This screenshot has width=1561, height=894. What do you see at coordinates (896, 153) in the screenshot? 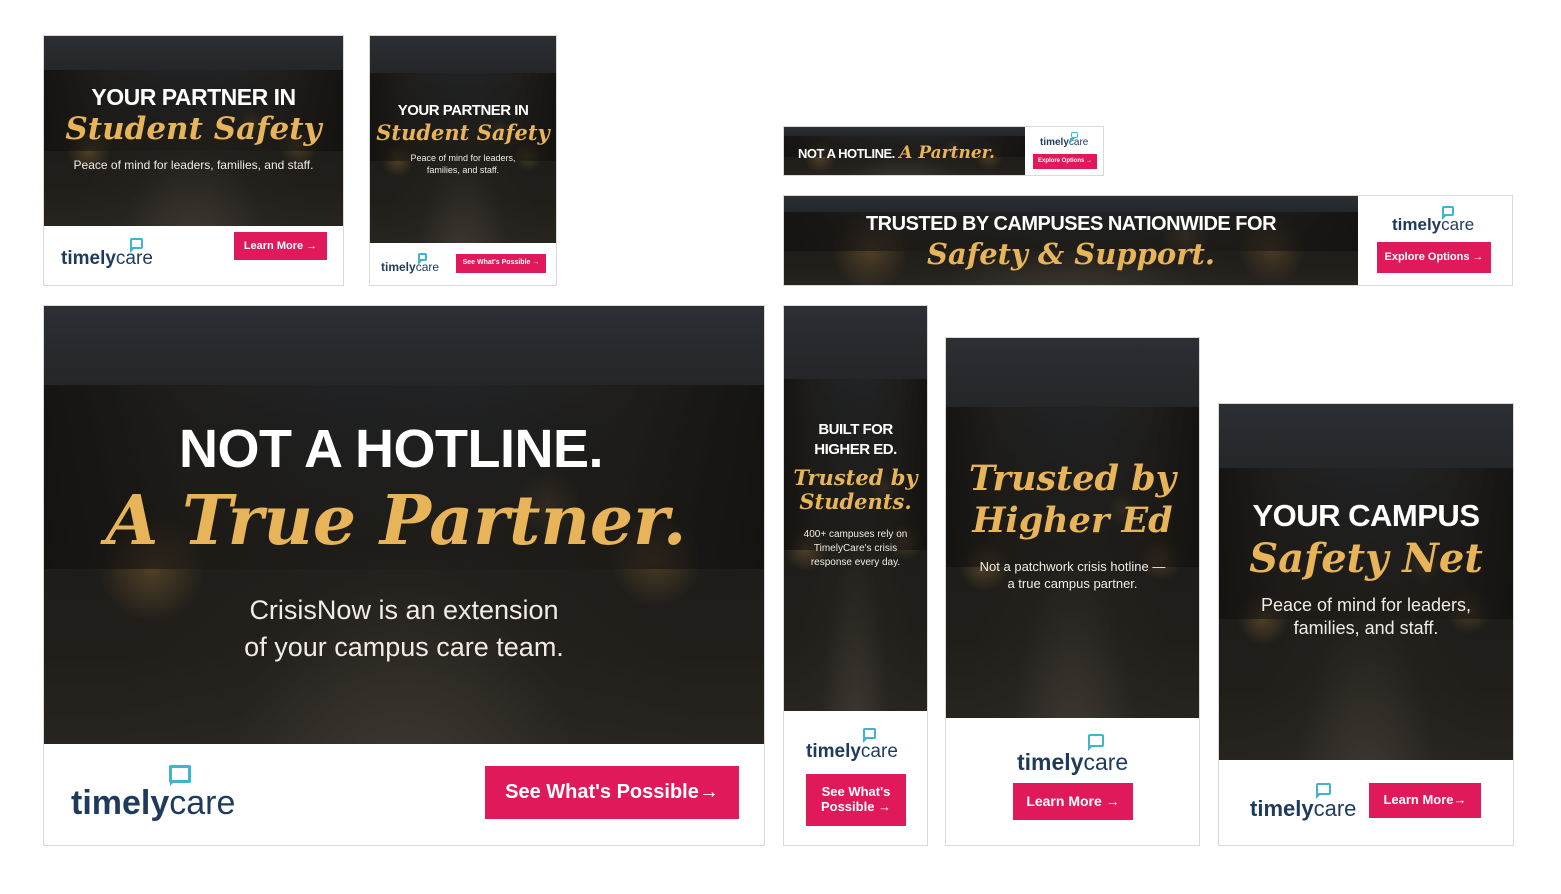
I see `ad-copy: NOT A HOTLINE. A Partner.` at bounding box center [896, 153].